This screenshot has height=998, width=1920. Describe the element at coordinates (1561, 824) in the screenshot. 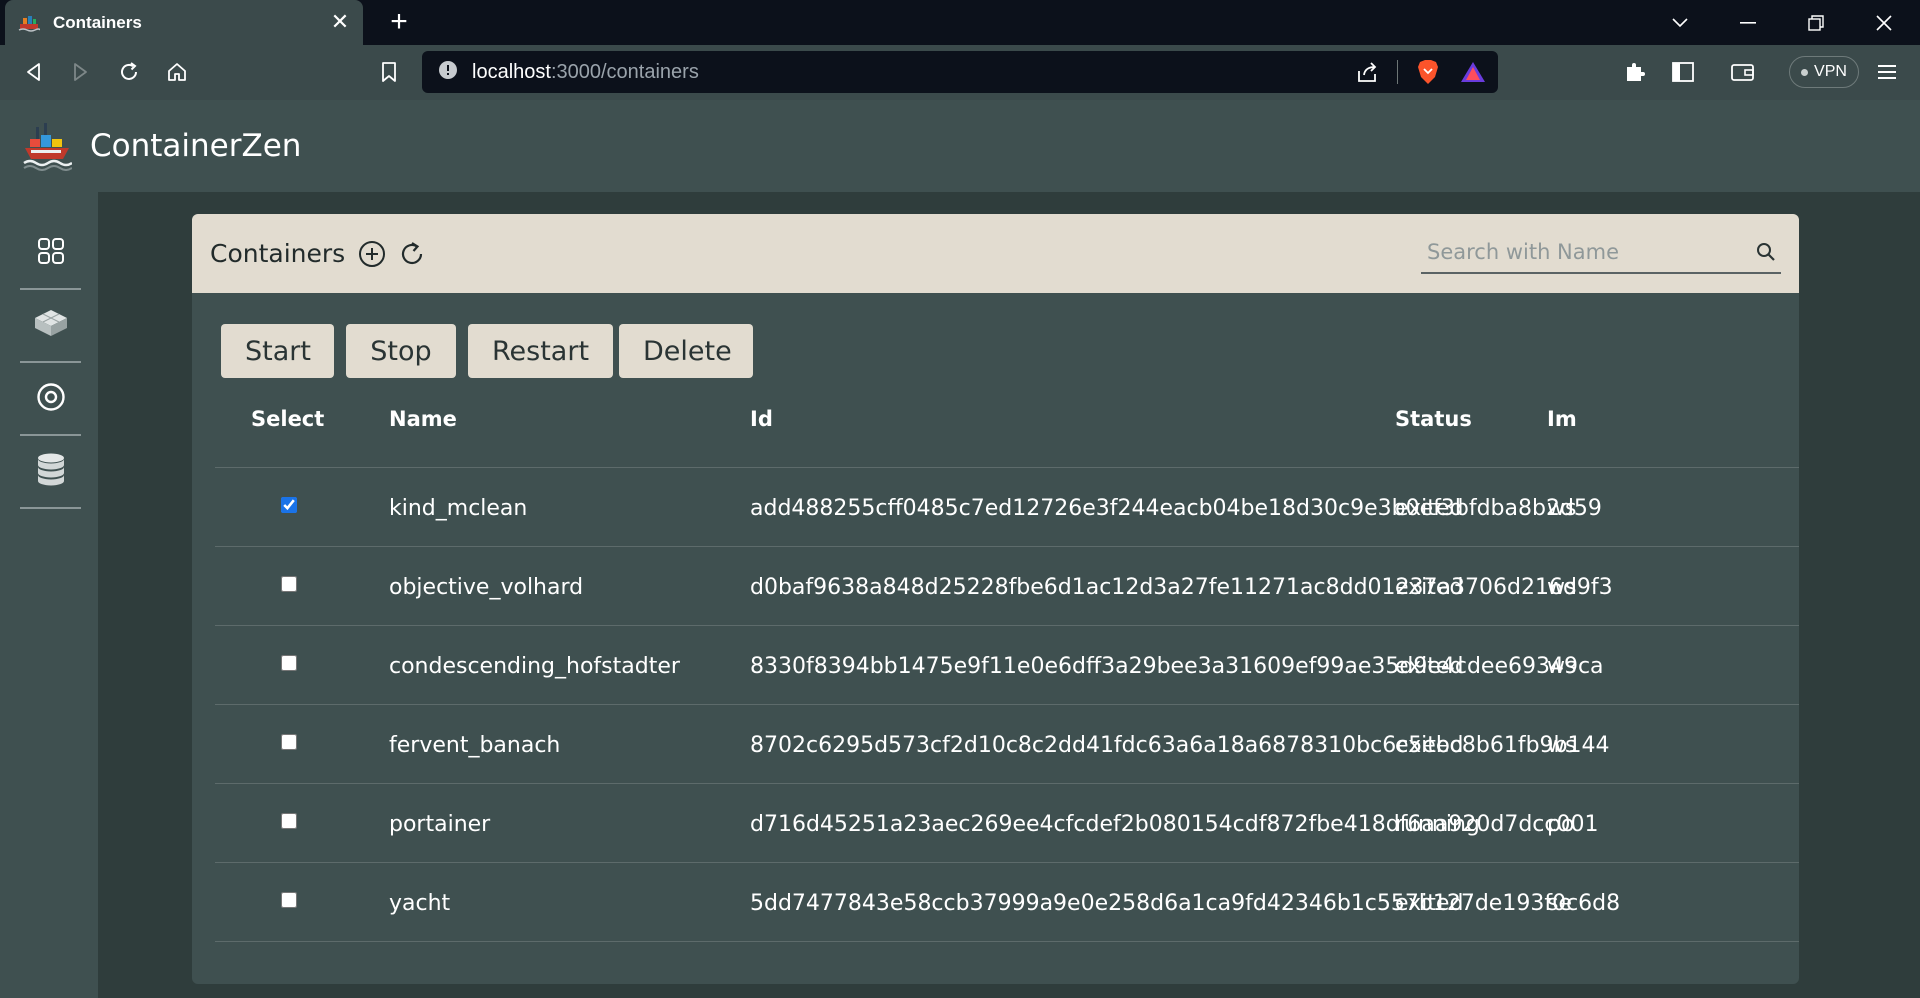

I see `container-image: po` at that location.